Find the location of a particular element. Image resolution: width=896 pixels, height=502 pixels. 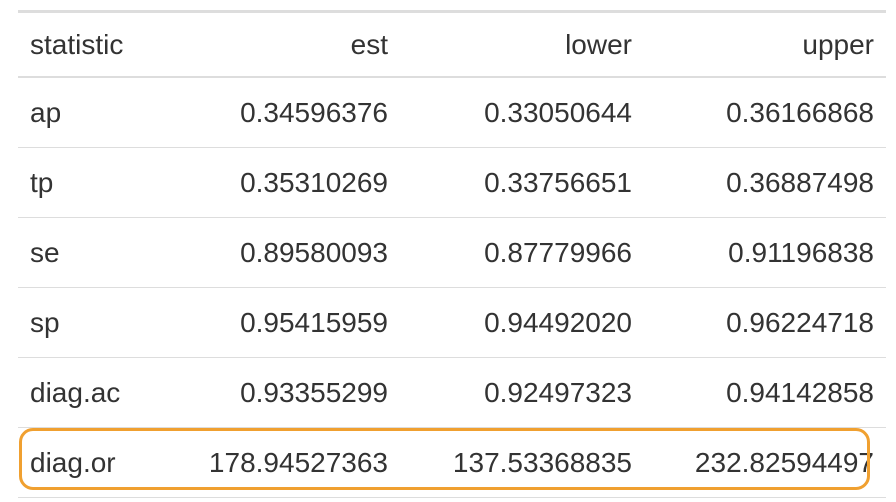

cell-lower: 0.87779966 is located at coordinates (522, 252).